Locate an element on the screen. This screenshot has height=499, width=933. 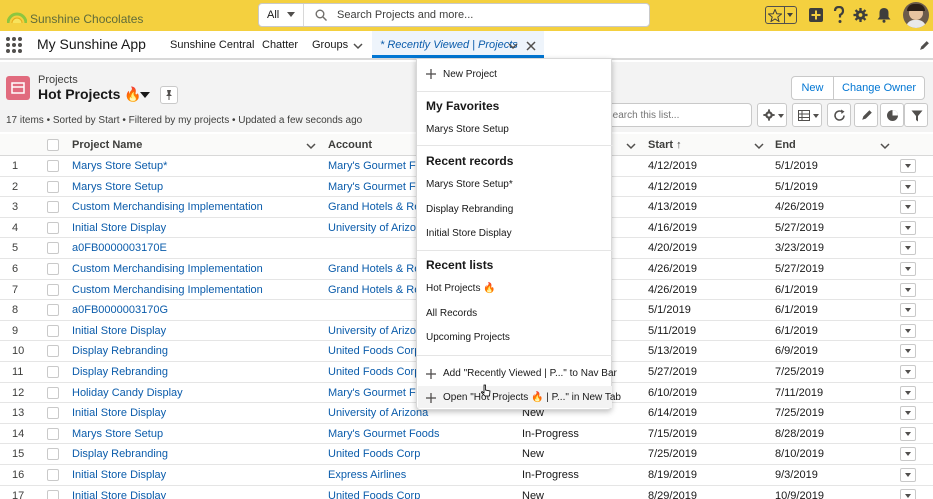
tab-recently-viewed-projects: * Recently Viewed | Projects is located at coordinates (458, 44).